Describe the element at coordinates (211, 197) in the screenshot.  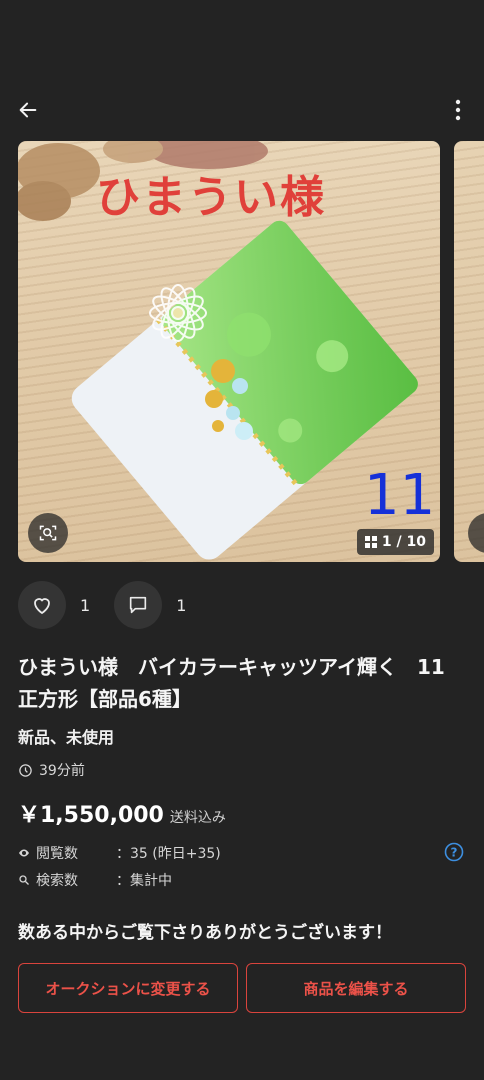
I see `photo-caption-text: ひまうい様` at that location.